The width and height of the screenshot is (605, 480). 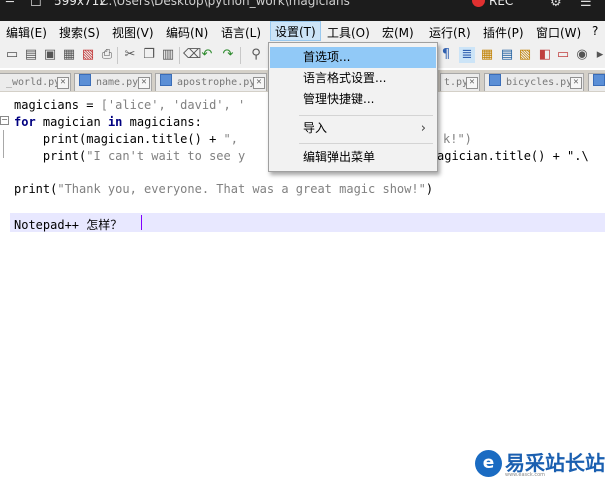 What do you see at coordinates (539, 82) in the screenshot?
I see `tab-label: bicycles.py` at bounding box center [539, 82].